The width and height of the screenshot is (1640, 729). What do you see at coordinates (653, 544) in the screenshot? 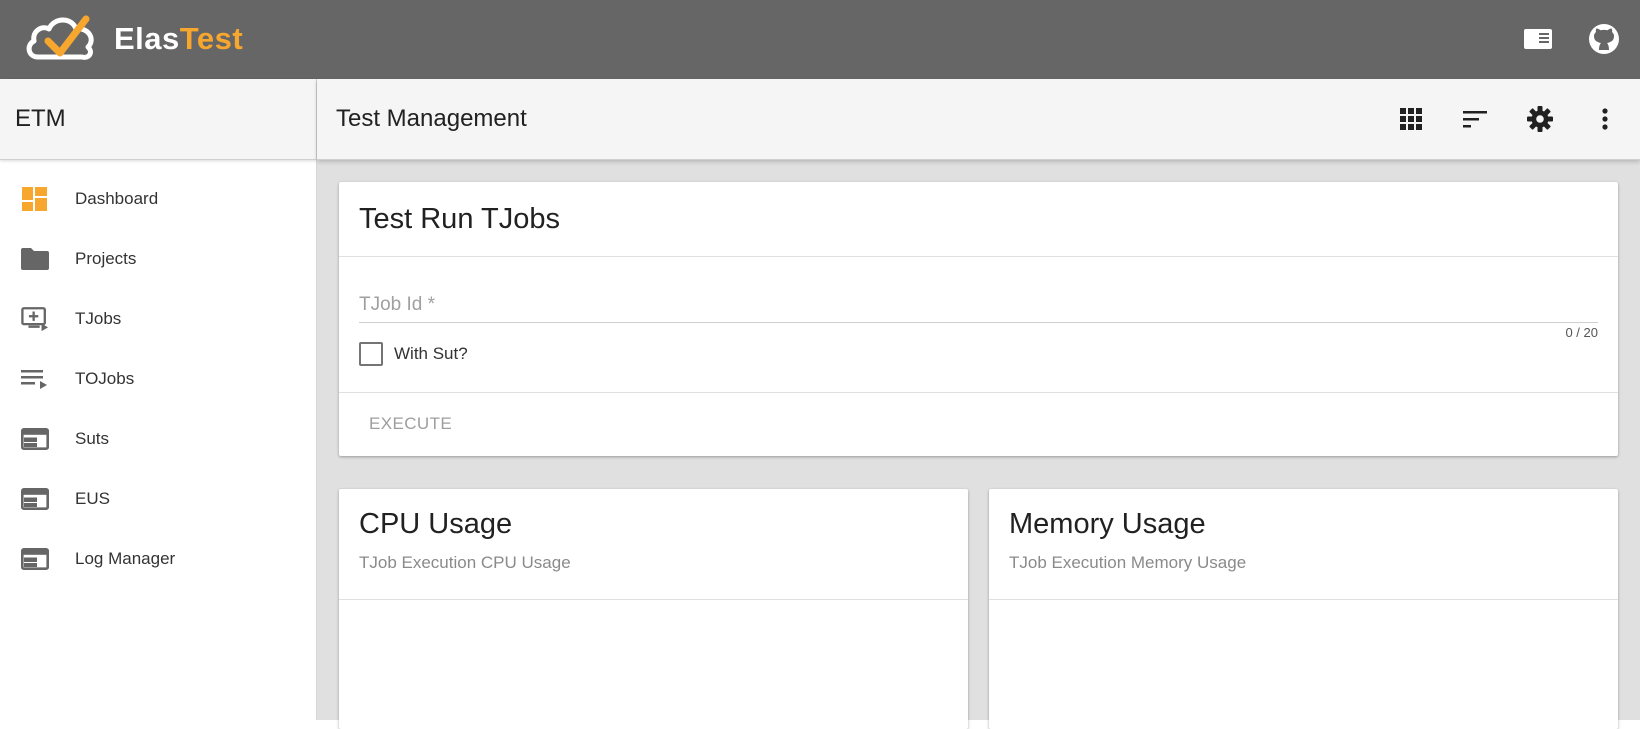
I see `card-header: CPU Usage TJob Execution CPU Usage` at bounding box center [653, 544].